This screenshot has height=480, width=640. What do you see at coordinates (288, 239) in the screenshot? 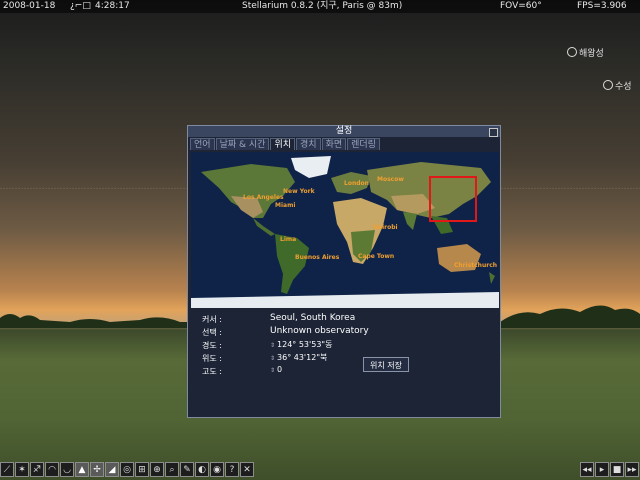
I see `city-label: Lima` at bounding box center [288, 239].